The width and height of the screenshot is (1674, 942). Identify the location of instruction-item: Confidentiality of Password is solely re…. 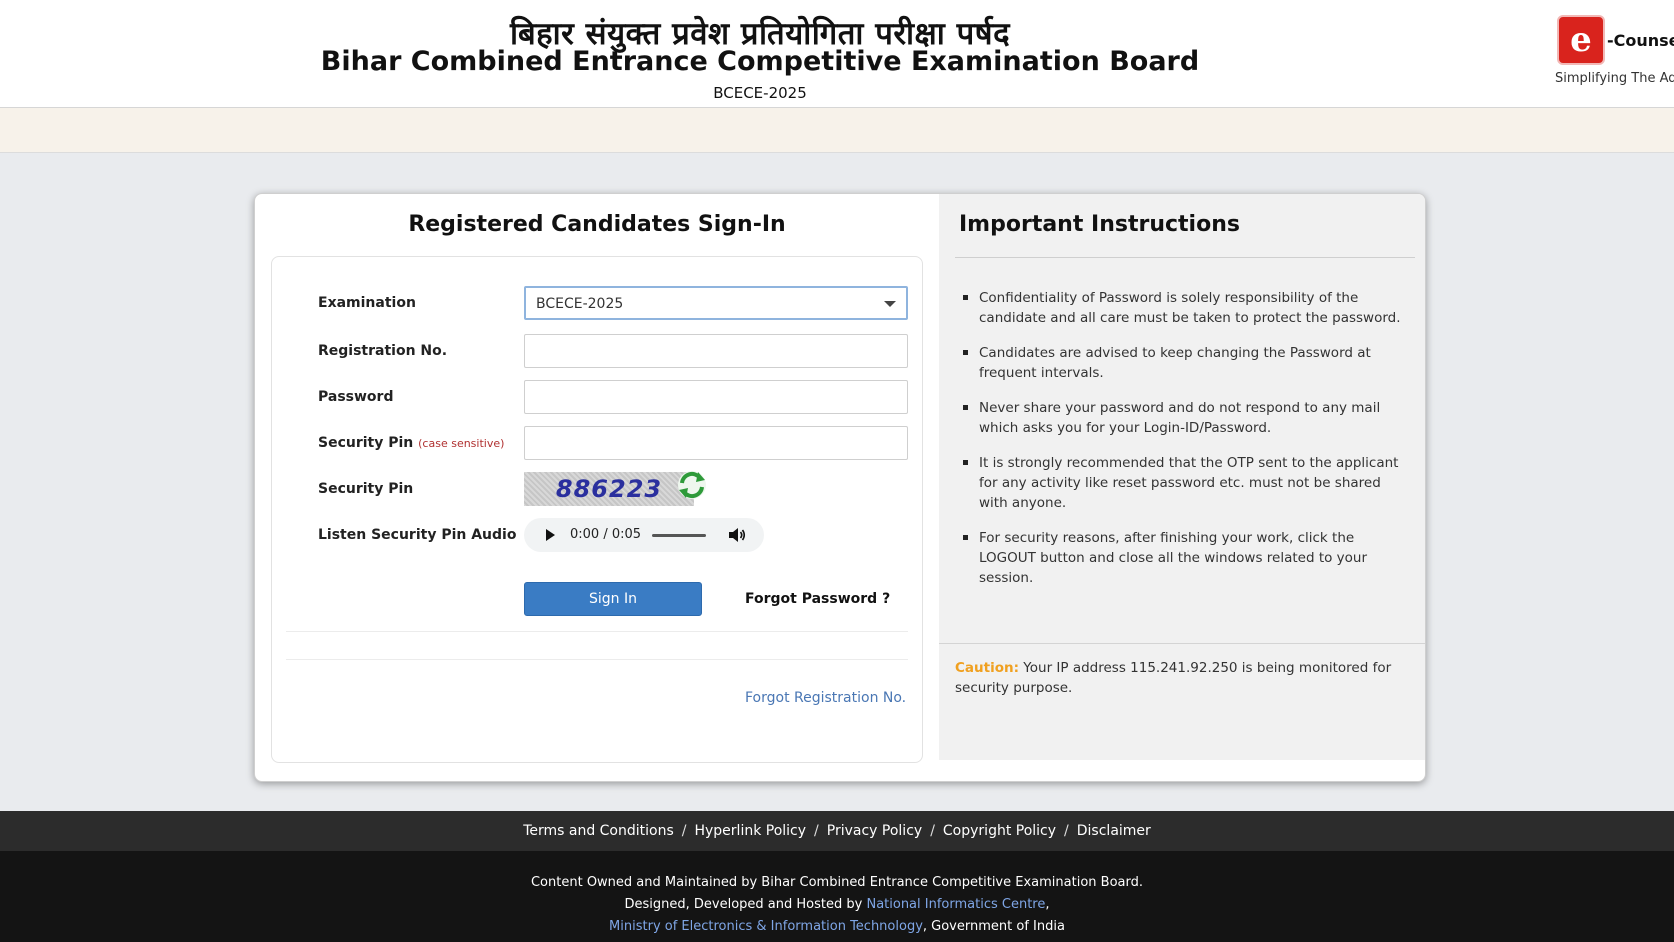
(1188, 308).